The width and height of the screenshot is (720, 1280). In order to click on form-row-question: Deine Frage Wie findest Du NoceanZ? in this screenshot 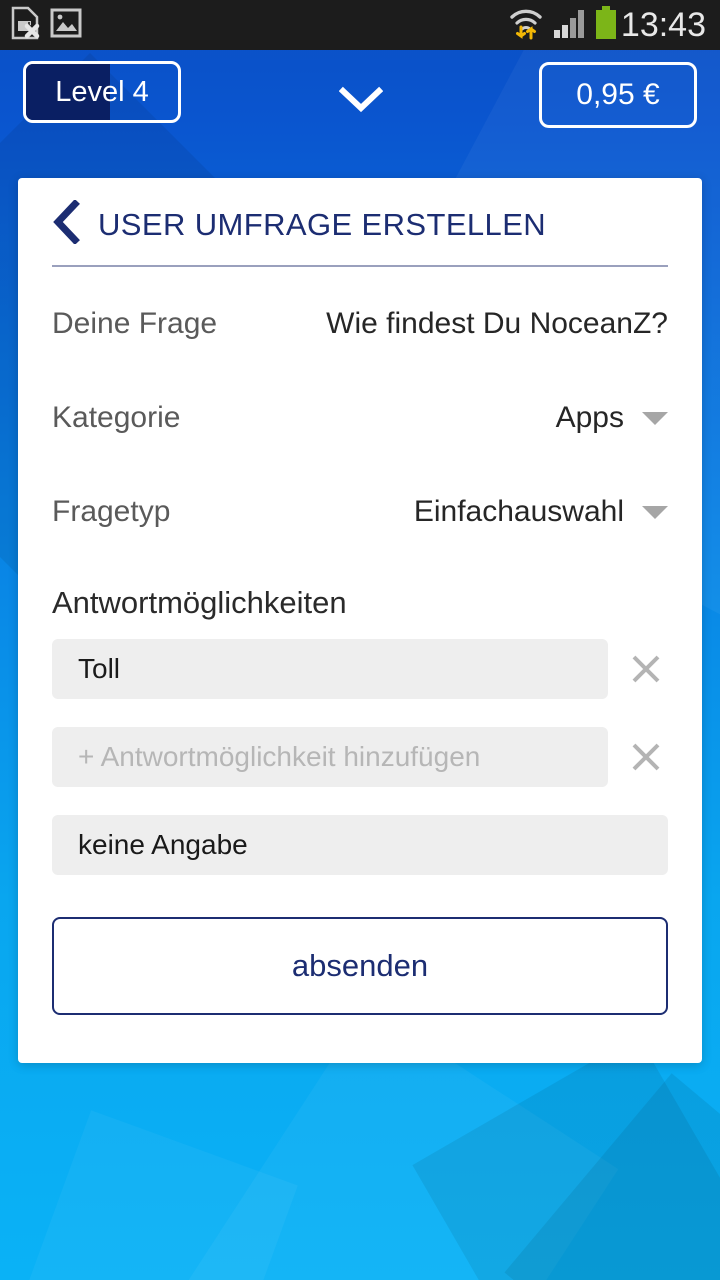, I will do `click(360, 324)`.